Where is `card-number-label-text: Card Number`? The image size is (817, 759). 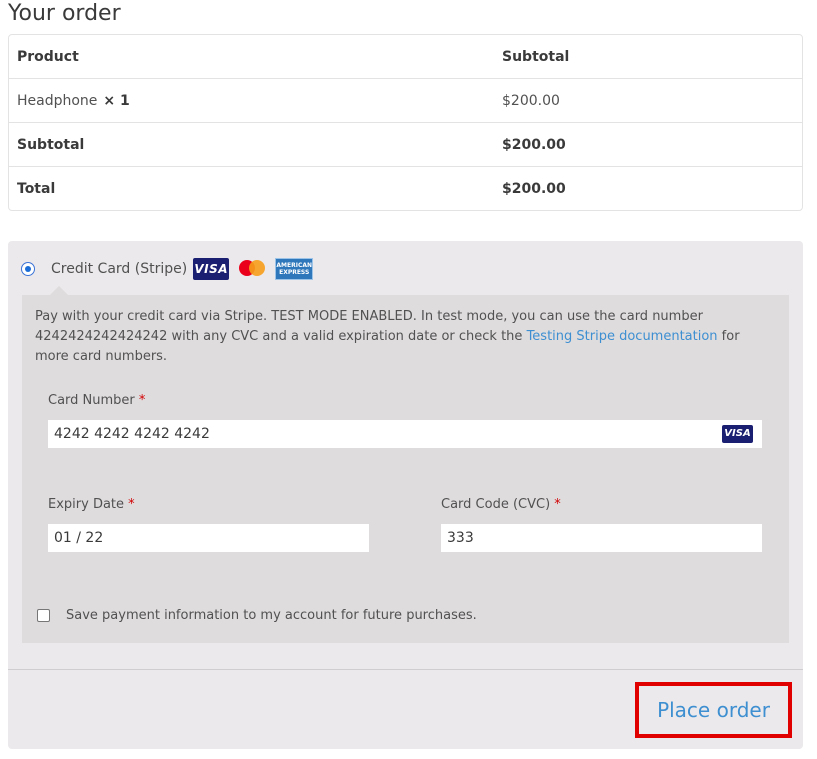
card-number-label-text: Card Number is located at coordinates (91, 400).